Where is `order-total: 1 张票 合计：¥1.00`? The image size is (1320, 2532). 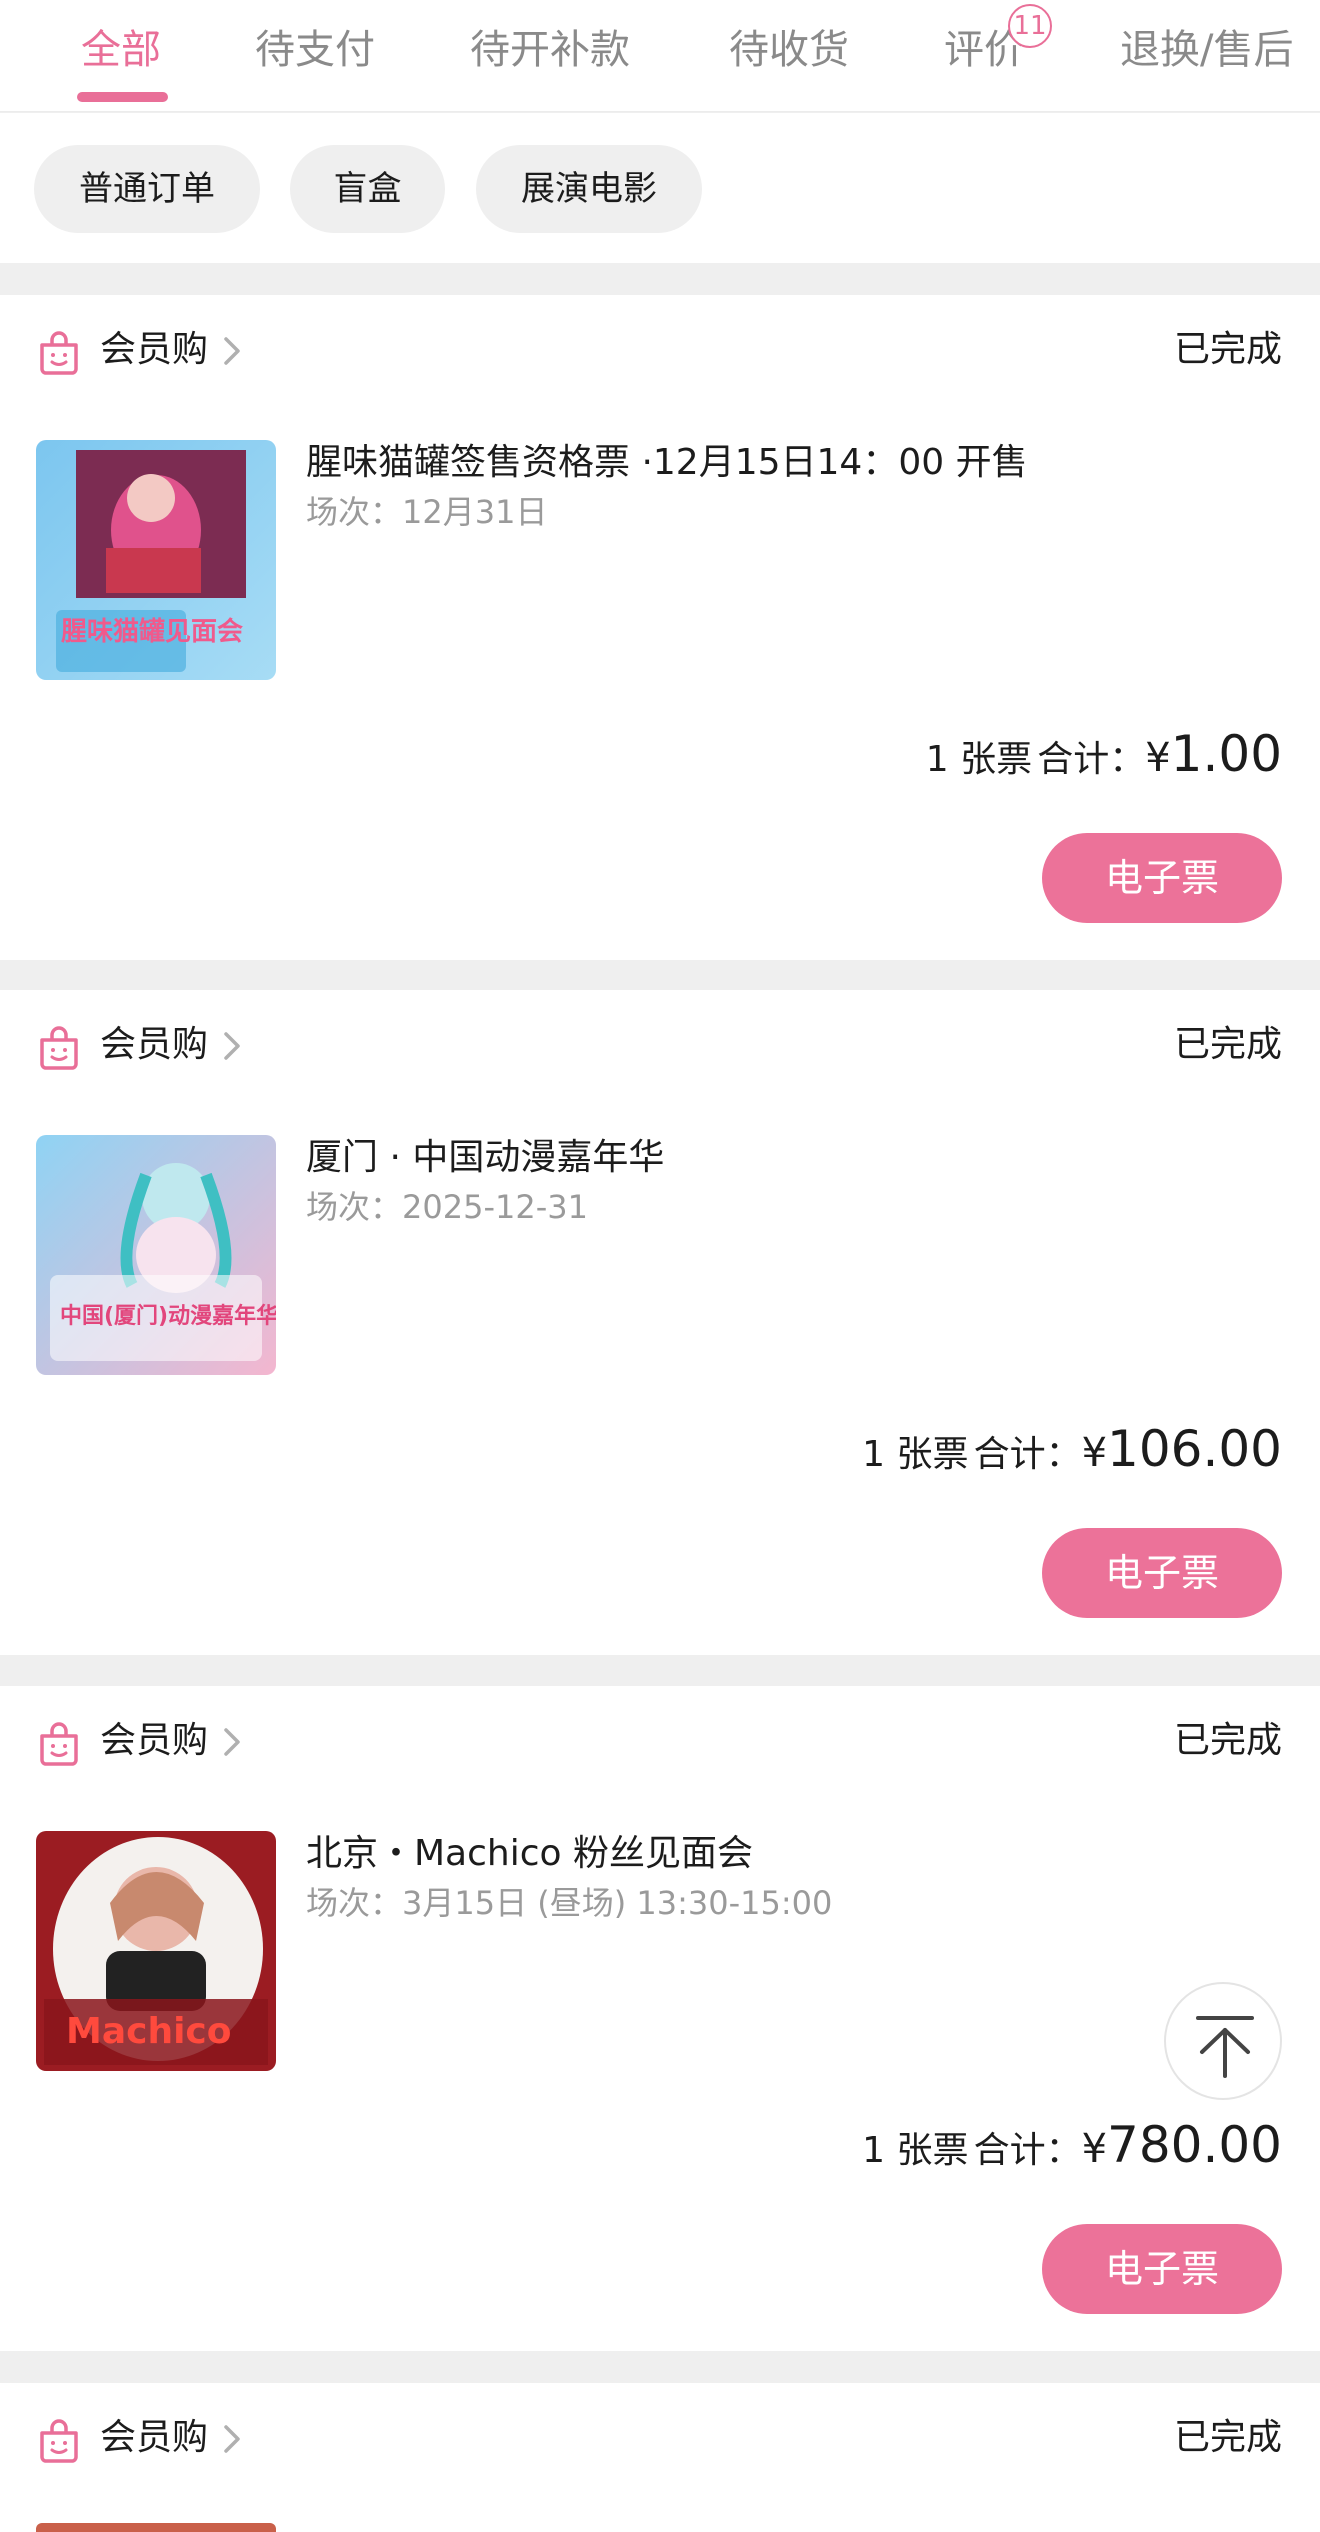
order-total: 1 张票 合计：¥1.00 is located at coordinates (1104, 754).